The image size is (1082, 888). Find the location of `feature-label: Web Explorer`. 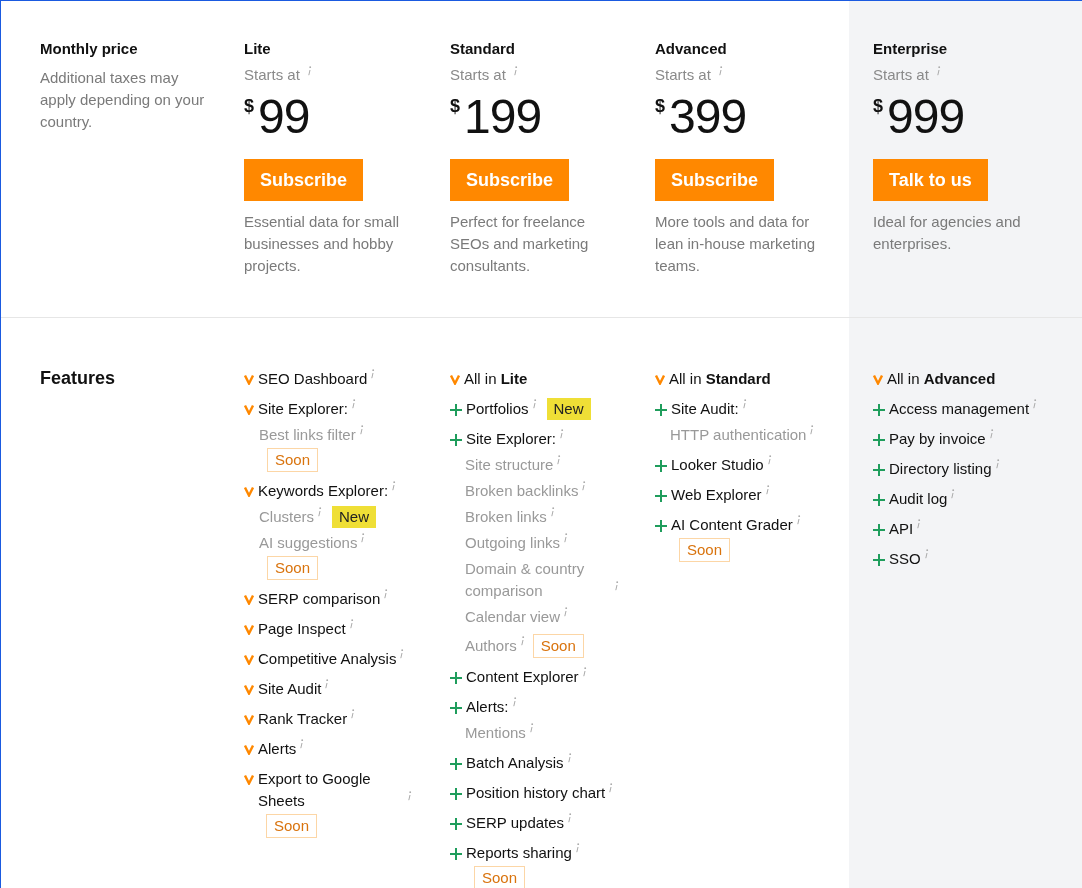

feature-label: Web Explorer is located at coordinates (716, 495).